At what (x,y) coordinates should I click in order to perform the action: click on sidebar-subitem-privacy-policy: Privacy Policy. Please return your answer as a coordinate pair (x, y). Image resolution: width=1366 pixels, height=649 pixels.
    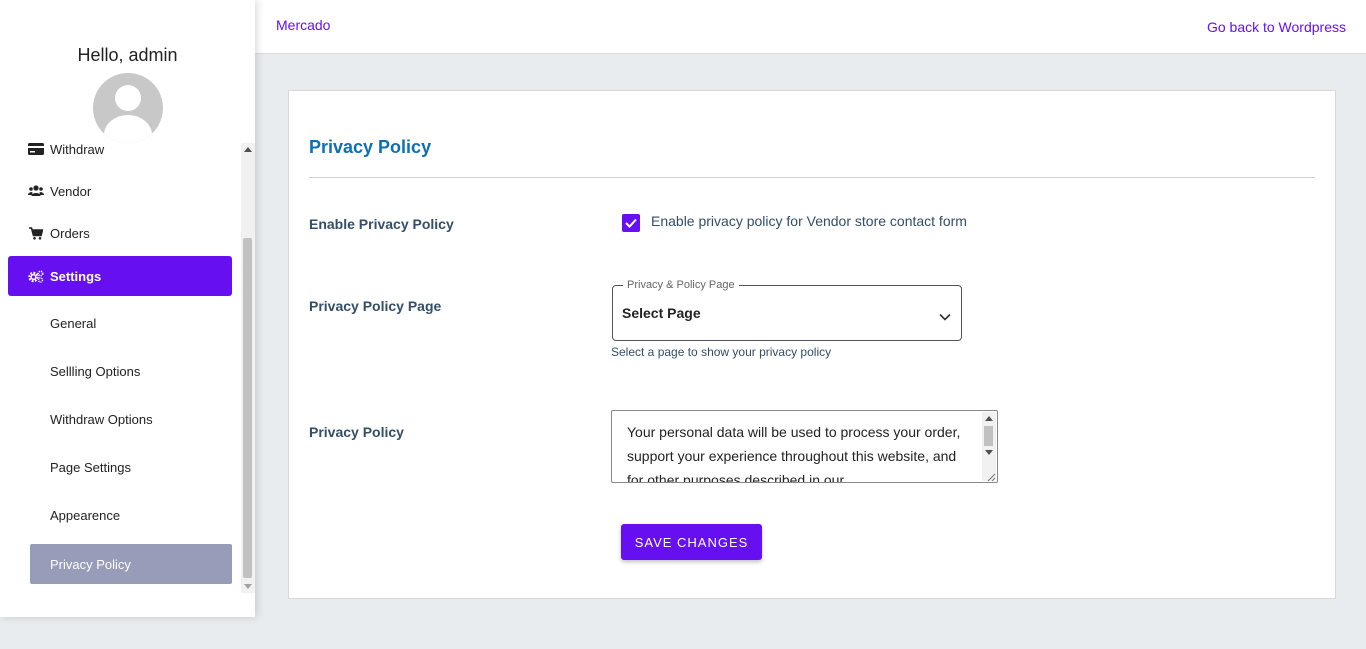
    Looking at the image, I should click on (131, 564).